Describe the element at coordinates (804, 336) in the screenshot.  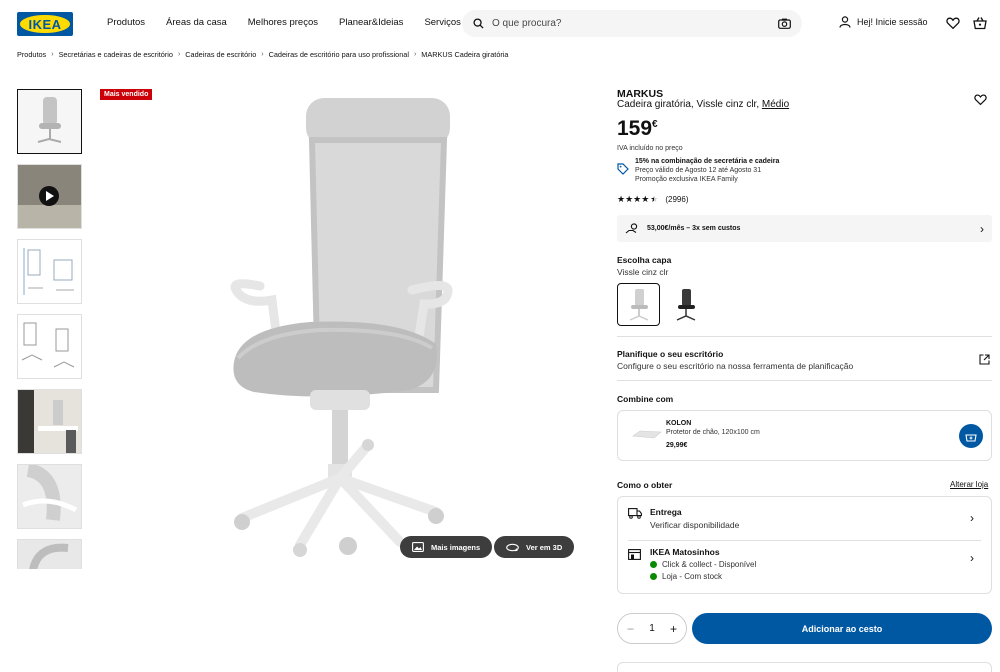
I see `divider` at that location.